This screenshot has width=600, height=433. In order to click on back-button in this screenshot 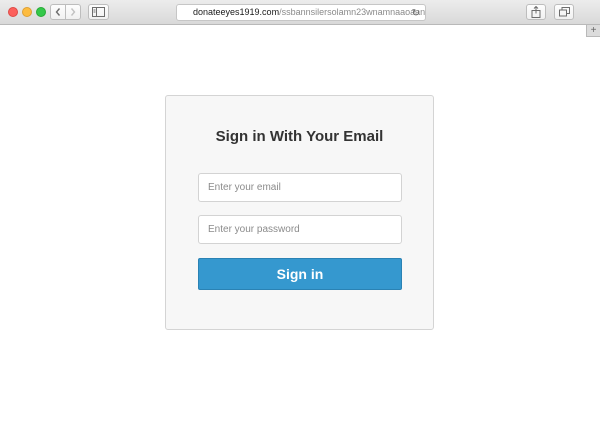, I will do `click(58, 12)`.